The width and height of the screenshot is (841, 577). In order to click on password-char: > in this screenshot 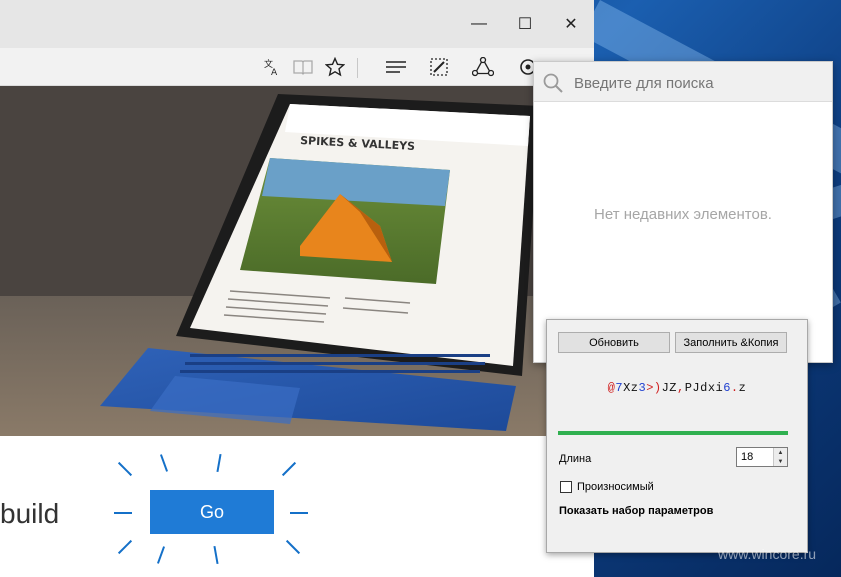, I will do `click(650, 388)`.